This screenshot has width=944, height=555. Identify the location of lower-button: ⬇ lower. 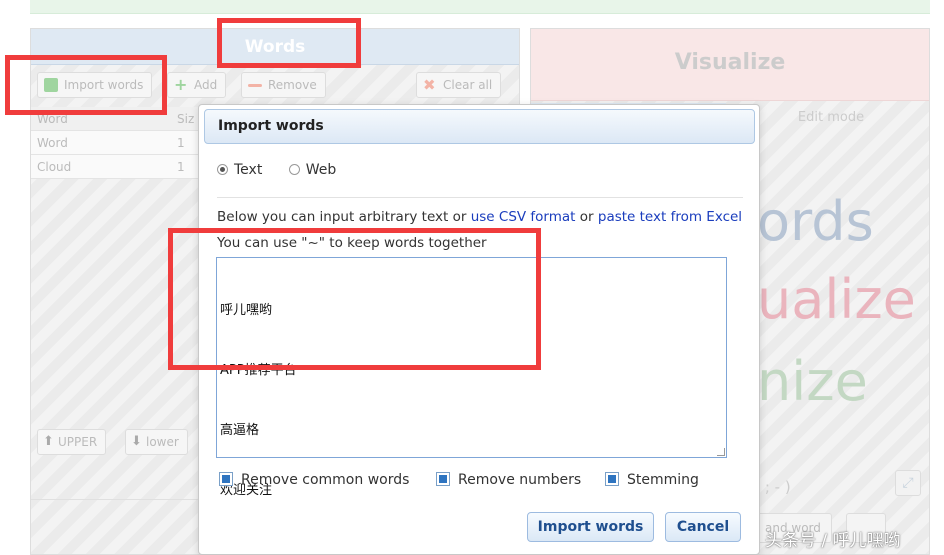
(156, 442).